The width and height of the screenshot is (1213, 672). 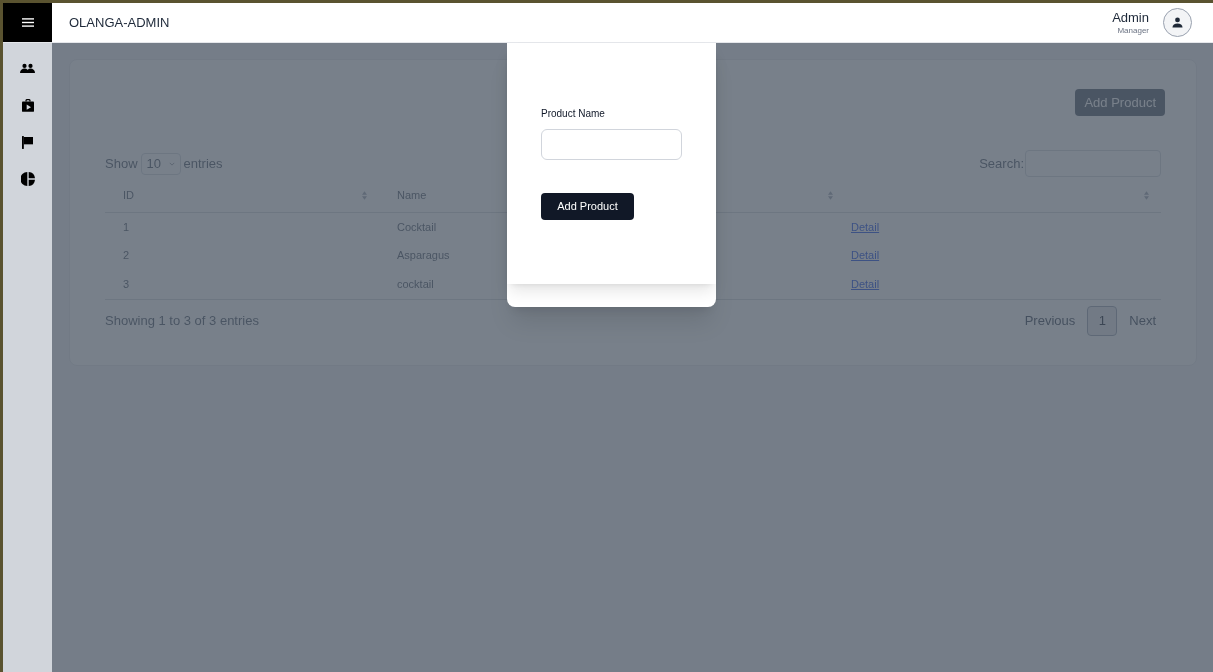 I want to click on add-product-button: Add Product, so click(x=587, y=206).